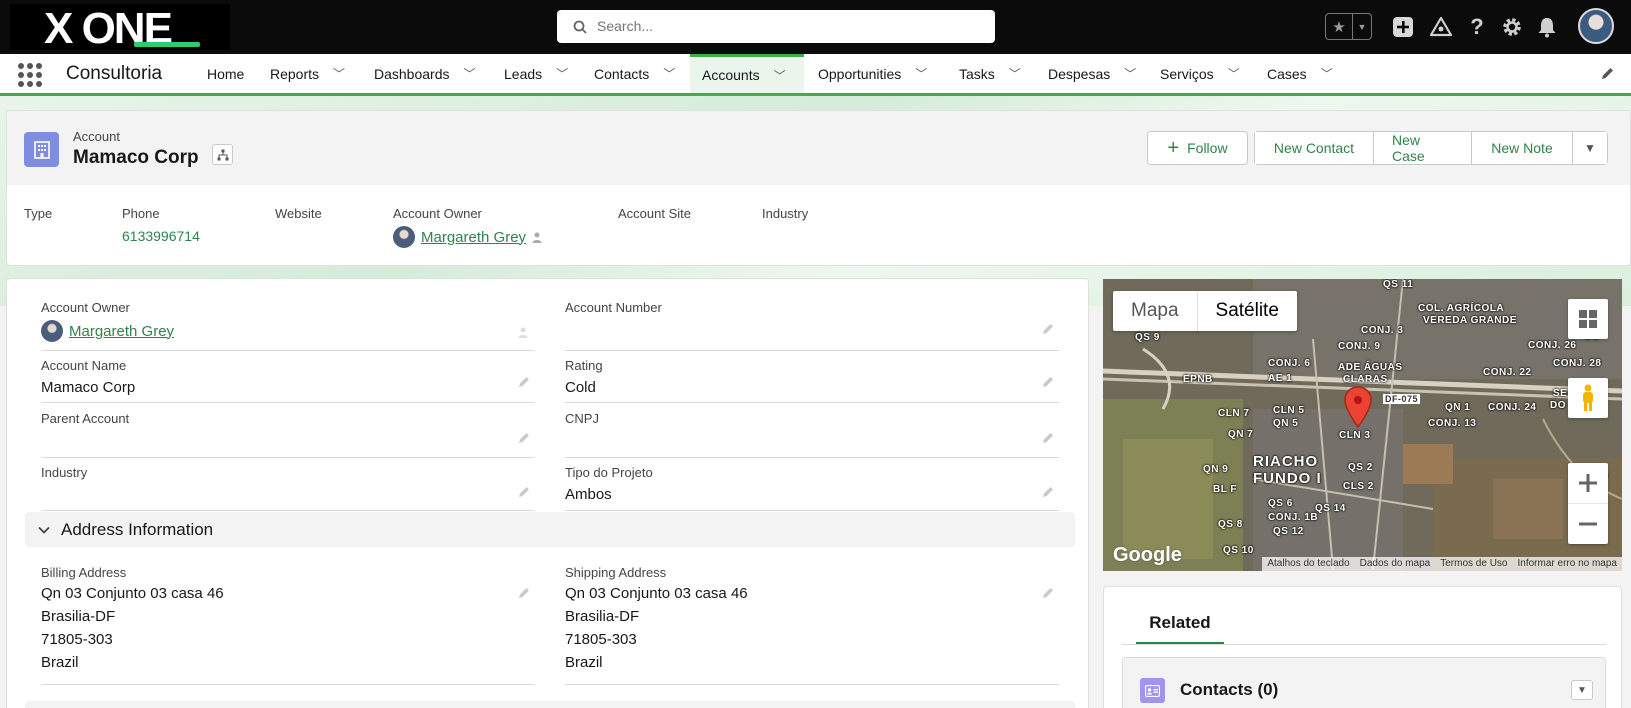 Image resolution: width=1631 pixels, height=708 pixels. What do you see at coordinates (141, 213) in the screenshot?
I see `highlight-label: Phone` at bounding box center [141, 213].